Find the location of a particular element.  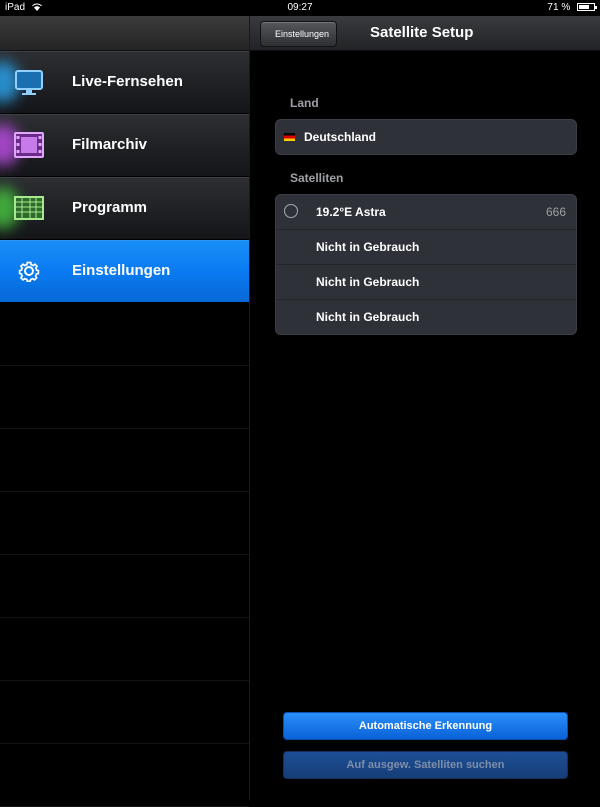

battery-icon is located at coordinates (587, 7).